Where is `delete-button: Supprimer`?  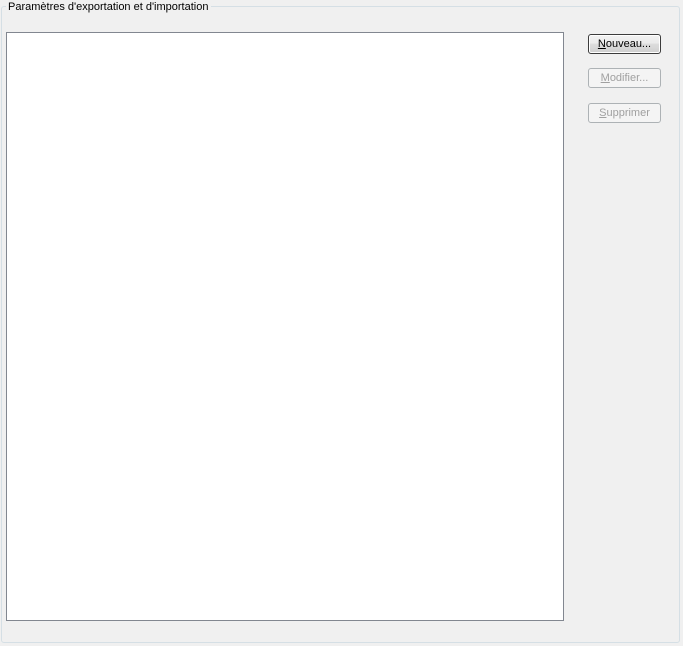
delete-button: Supprimer is located at coordinates (624, 113).